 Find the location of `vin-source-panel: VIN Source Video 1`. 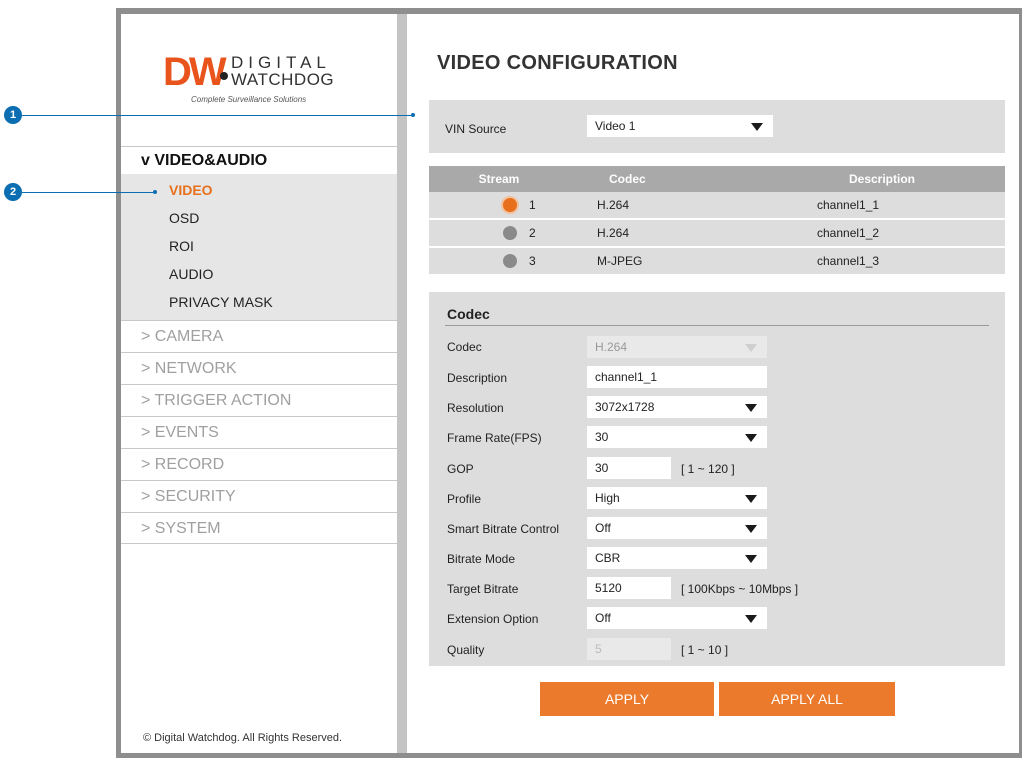

vin-source-panel: VIN Source Video 1 is located at coordinates (717, 126).